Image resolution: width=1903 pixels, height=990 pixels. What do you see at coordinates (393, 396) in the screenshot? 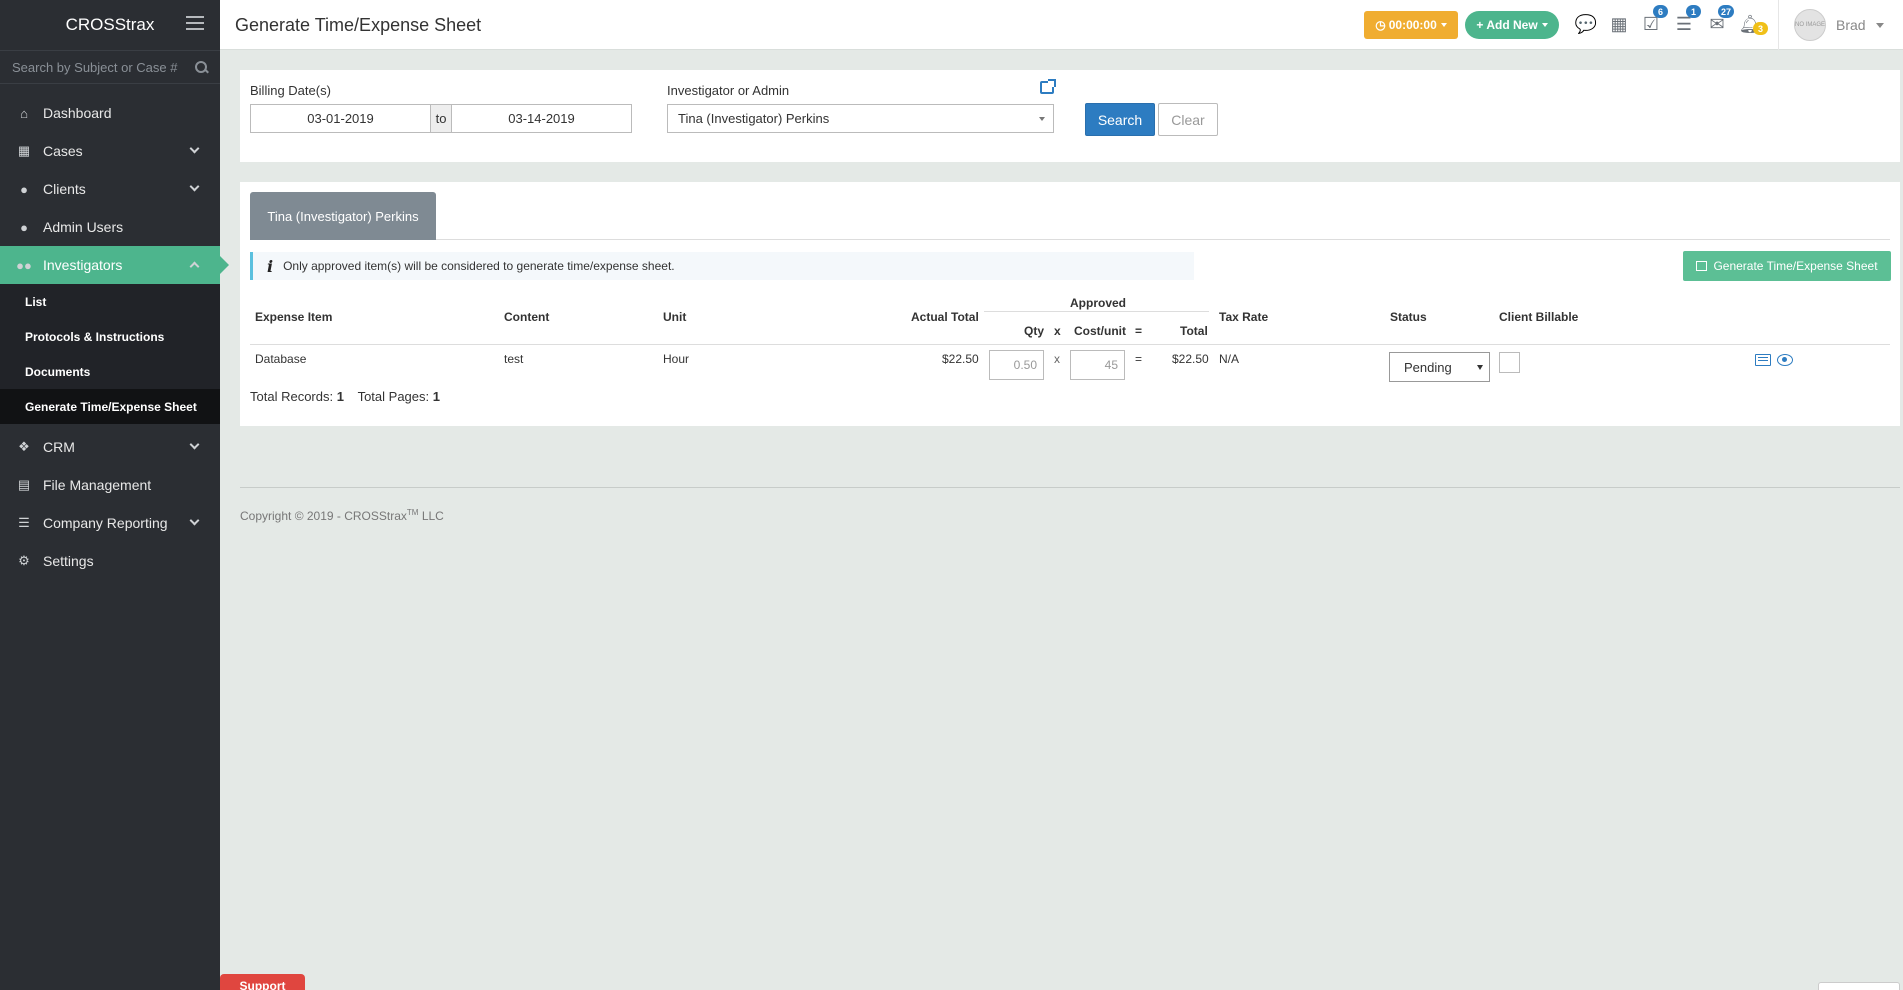
I see `total-pages-label: Total Pages:` at bounding box center [393, 396].